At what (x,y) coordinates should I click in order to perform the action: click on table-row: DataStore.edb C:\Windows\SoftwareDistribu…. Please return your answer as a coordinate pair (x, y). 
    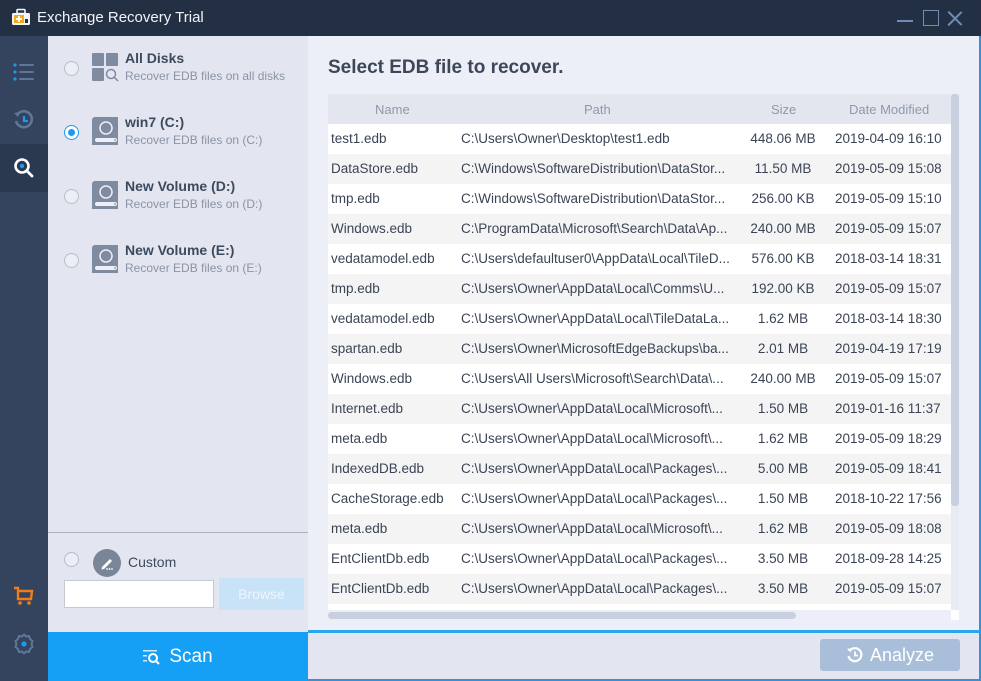
    Looking at the image, I should click on (639, 169).